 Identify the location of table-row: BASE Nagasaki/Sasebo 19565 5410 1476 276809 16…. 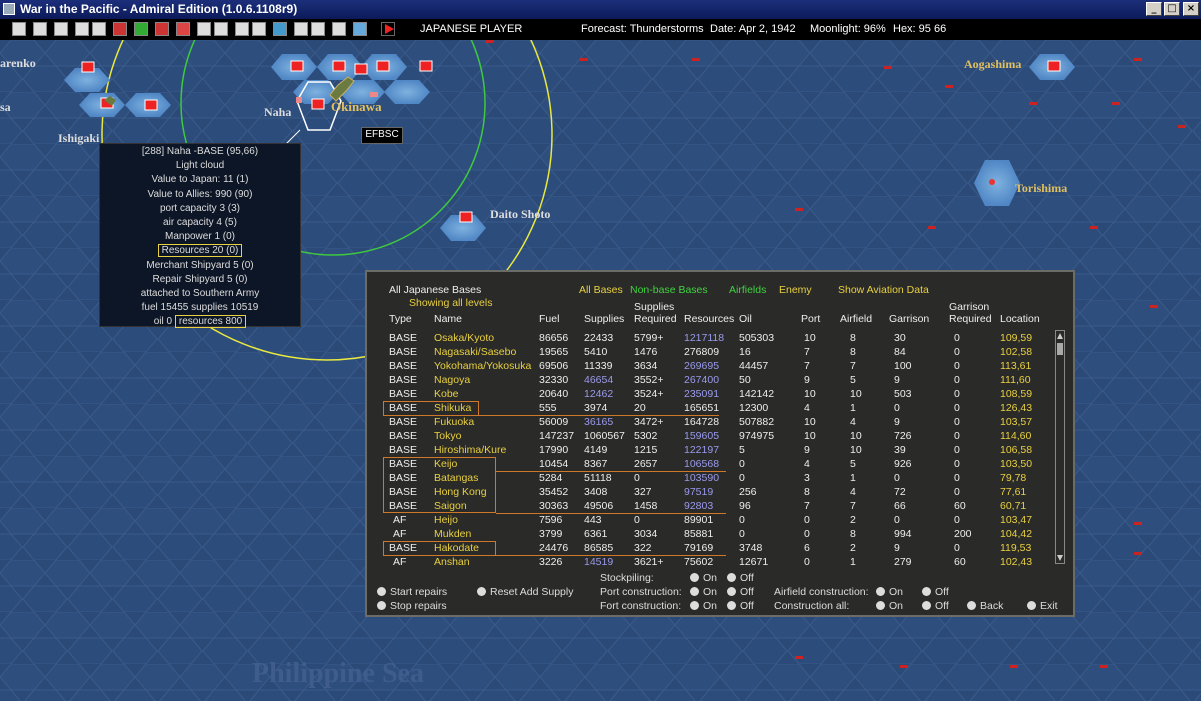
(699, 353).